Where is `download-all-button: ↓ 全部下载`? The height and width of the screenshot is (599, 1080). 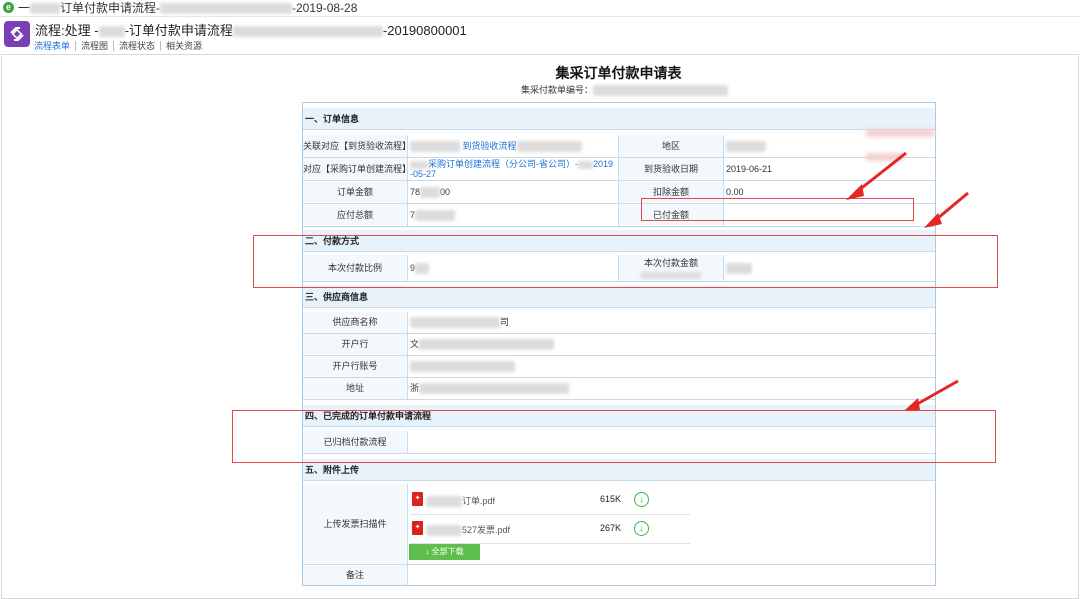 download-all-button: ↓ 全部下载 is located at coordinates (444, 552).